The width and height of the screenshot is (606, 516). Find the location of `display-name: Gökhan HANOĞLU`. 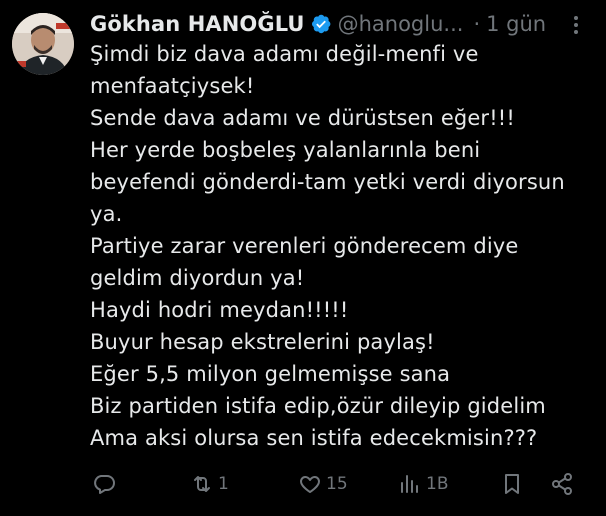

display-name: Gökhan HANOĞLU is located at coordinates (197, 24).